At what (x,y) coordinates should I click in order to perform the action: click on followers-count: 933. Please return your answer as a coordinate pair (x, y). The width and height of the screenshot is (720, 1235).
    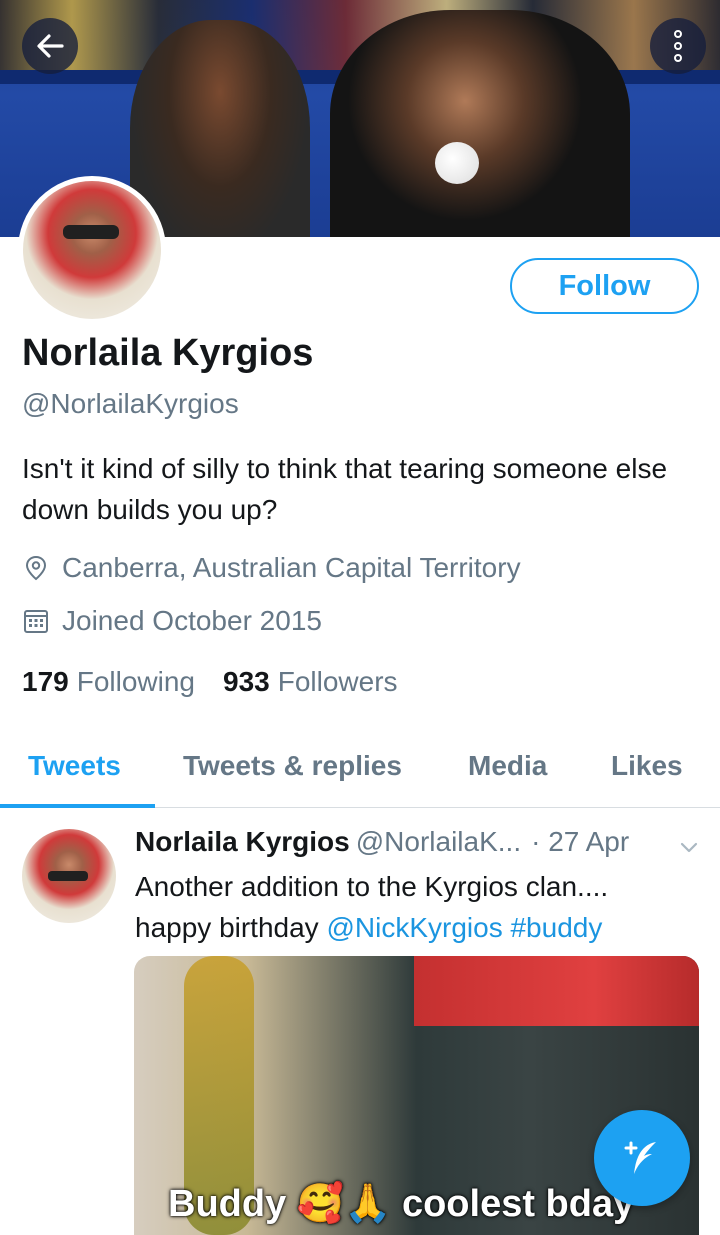
    Looking at the image, I should click on (246, 681).